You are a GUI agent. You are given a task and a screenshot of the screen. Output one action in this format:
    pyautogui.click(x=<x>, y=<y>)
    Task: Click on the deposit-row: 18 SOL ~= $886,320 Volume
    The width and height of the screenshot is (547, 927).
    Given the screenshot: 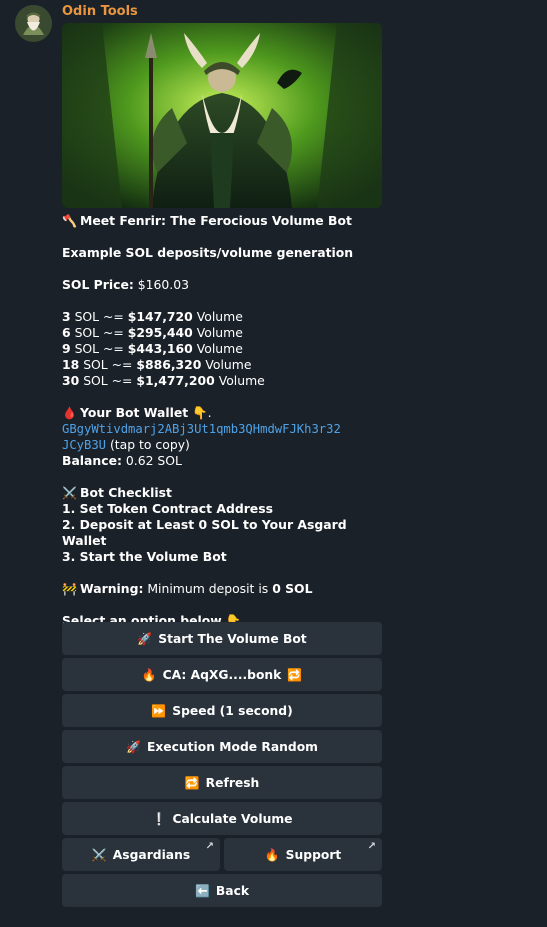 What is the action you would take?
    pyautogui.click(x=157, y=364)
    